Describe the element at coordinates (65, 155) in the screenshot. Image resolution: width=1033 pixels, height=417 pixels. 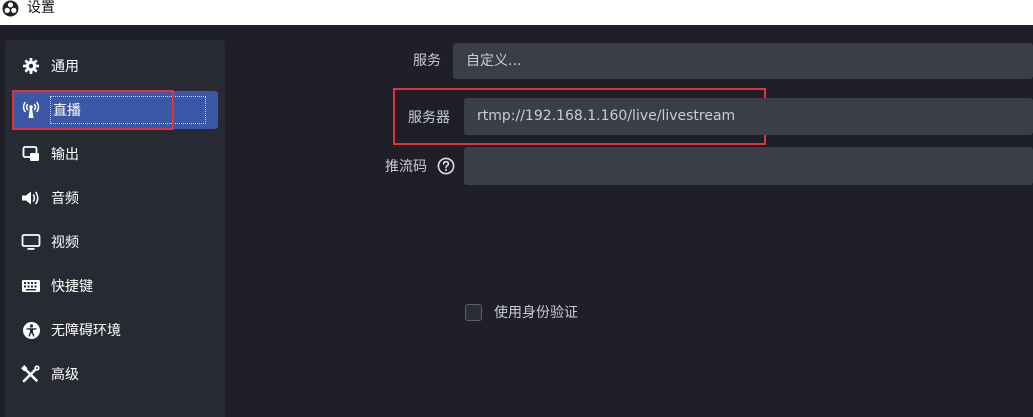
I see `sidebar-item-label: 输出` at that location.